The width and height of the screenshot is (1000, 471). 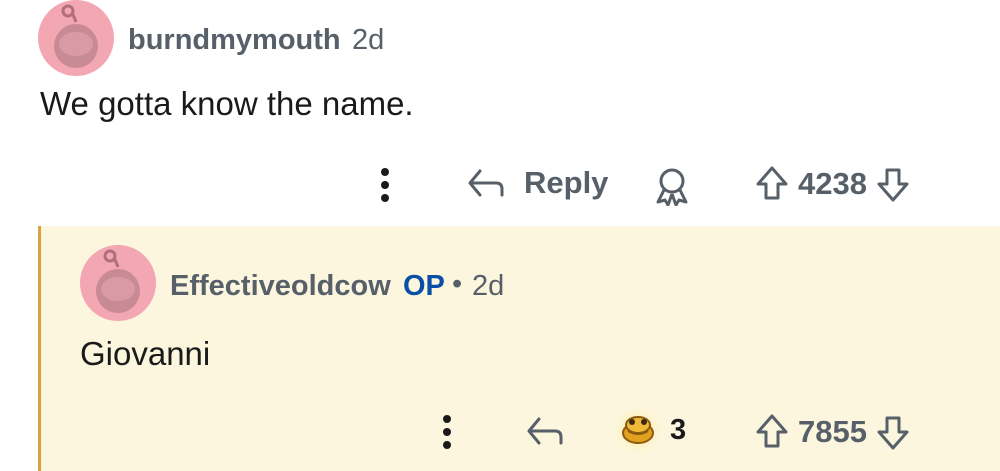 I want to click on username: Effectiveoldcow, so click(x=280, y=286).